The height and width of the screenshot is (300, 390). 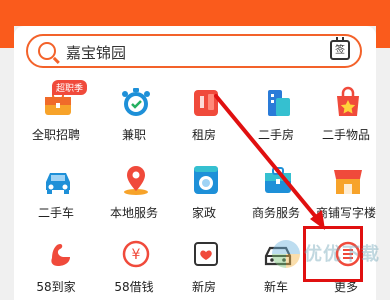 What do you see at coordinates (286, 254) in the screenshot?
I see `watermark-logo-icon` at bounding box center [286, 254].